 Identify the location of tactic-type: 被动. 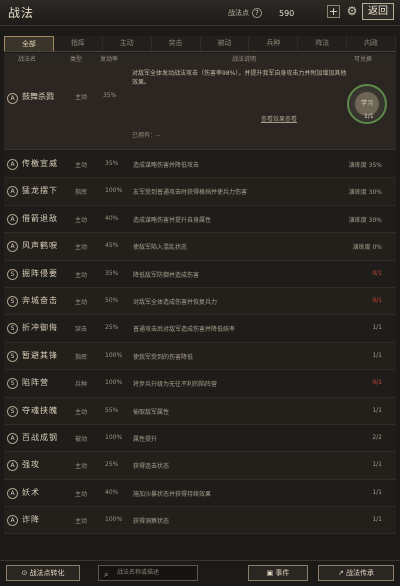
(81, 439).